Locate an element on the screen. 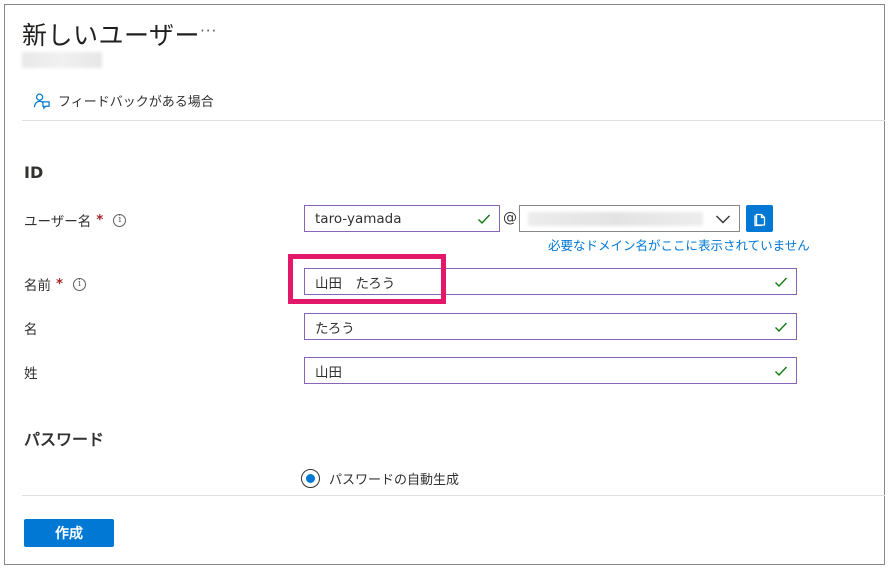 This screenshot has width=890, height=570. first-name-label-text: 名 is located at coordinates (31, 330).